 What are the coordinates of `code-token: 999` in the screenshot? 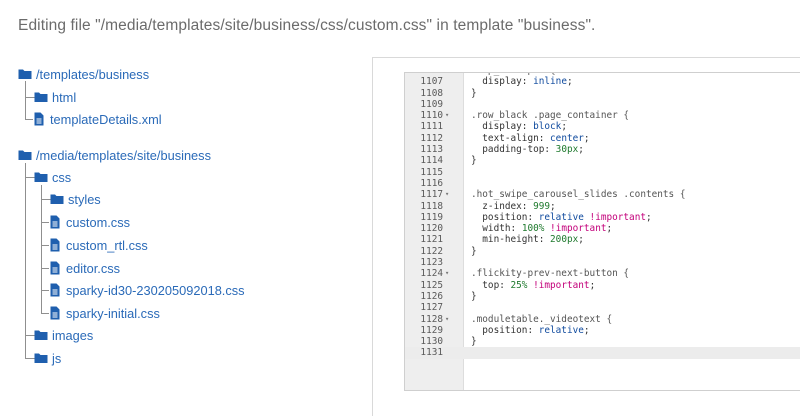 It's located at (542, 206).